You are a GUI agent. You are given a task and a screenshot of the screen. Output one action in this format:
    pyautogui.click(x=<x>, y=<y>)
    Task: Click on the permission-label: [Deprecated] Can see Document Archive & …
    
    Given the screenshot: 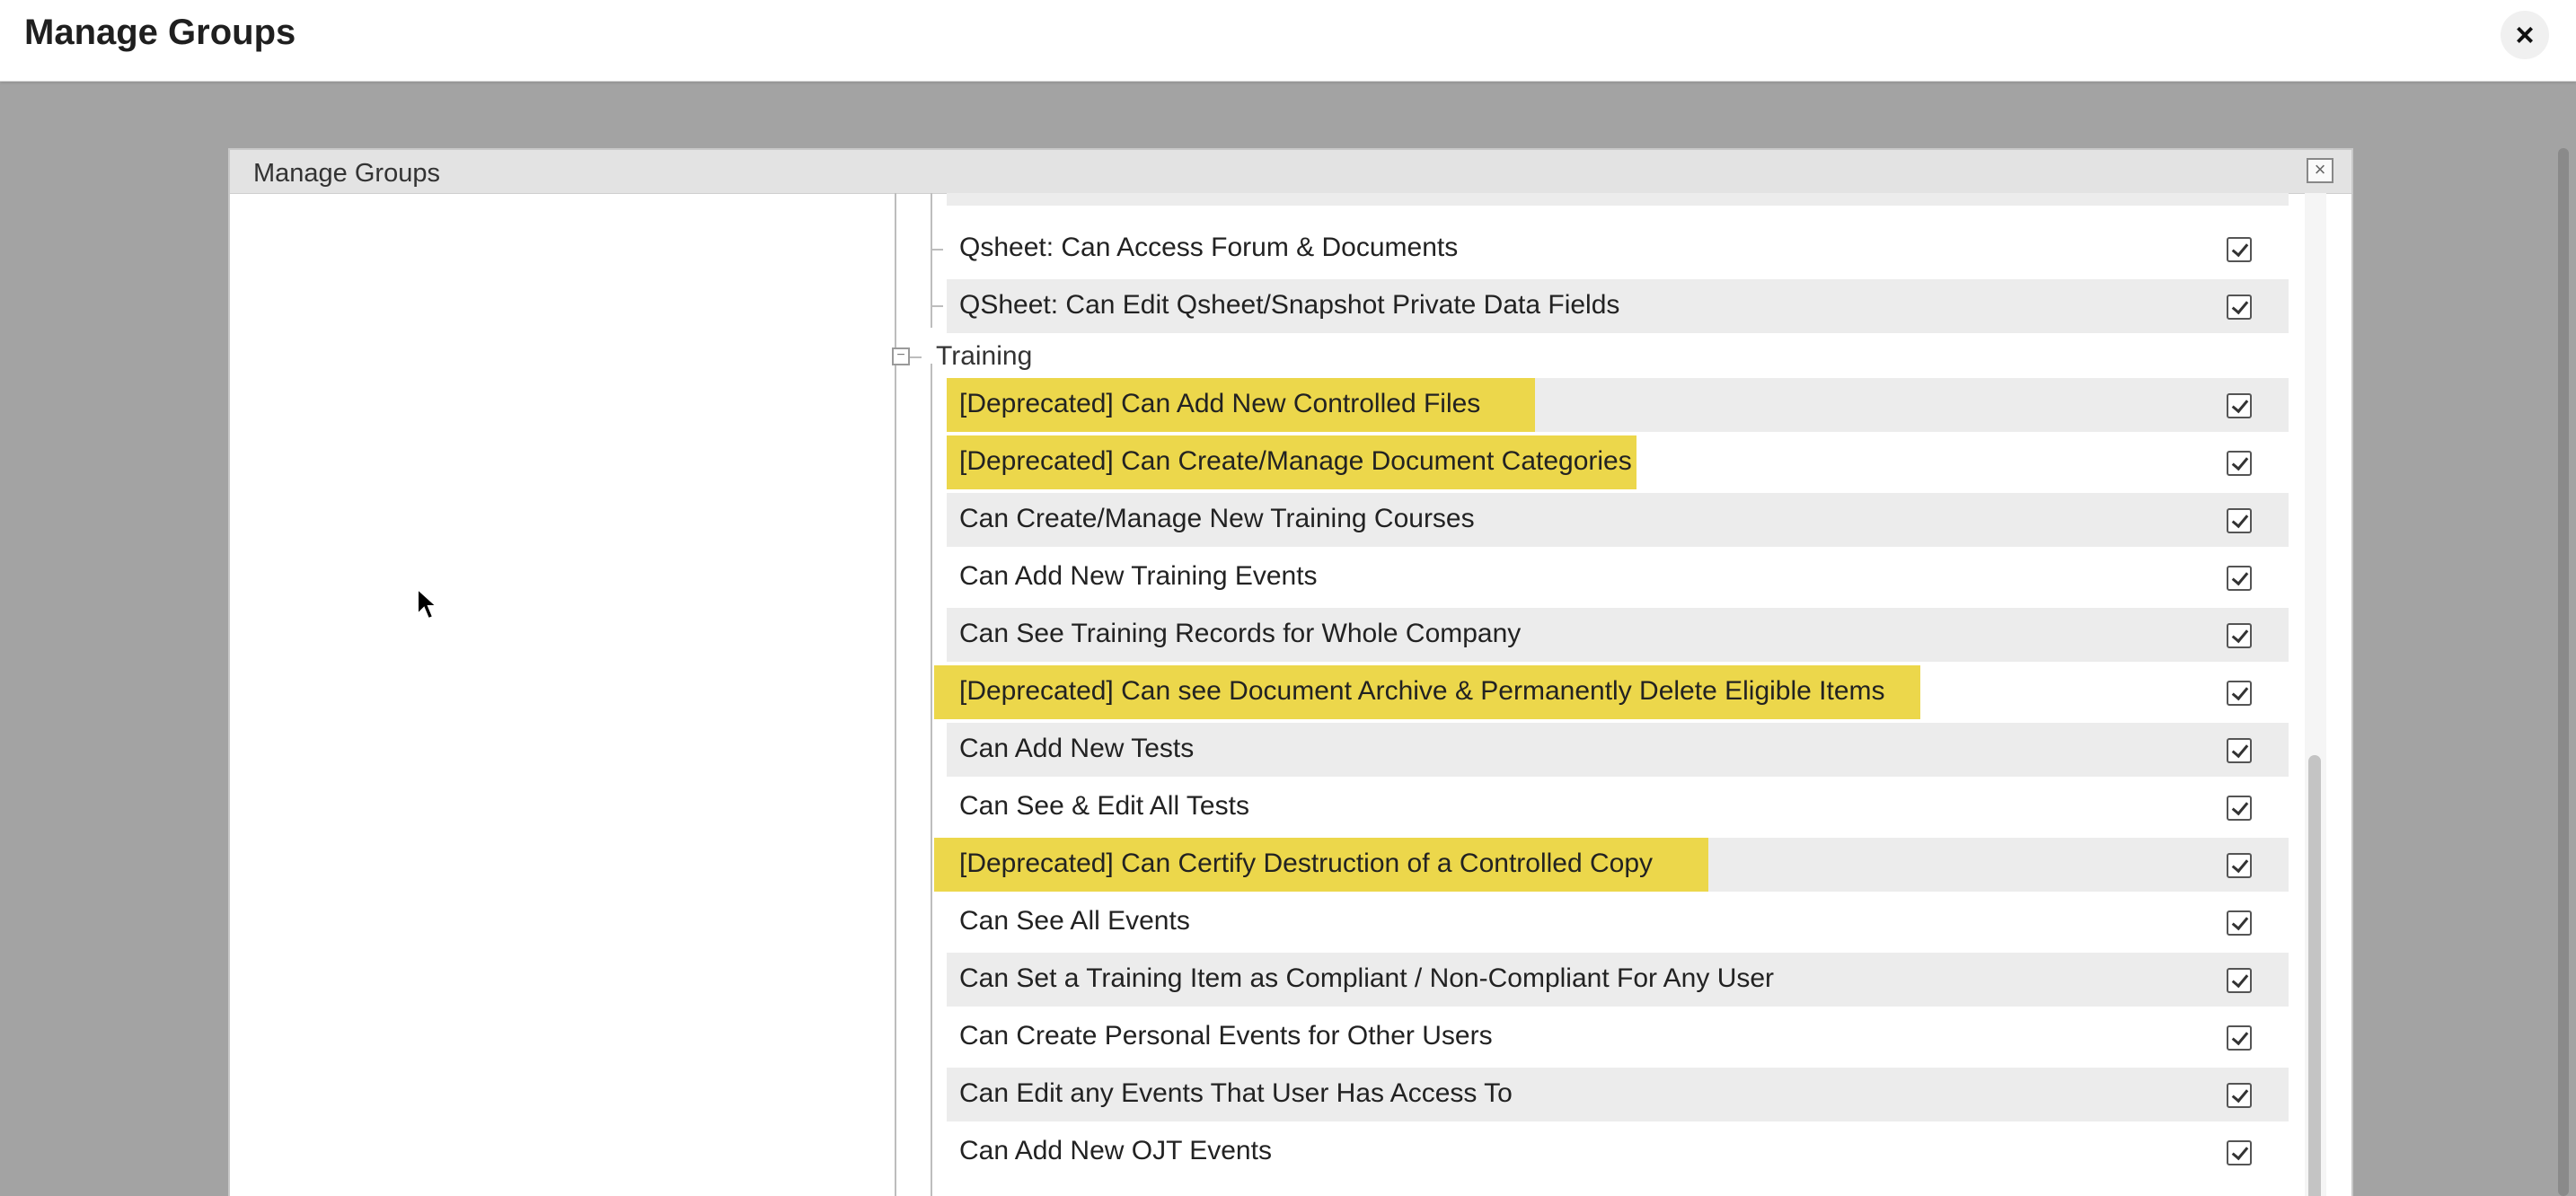 What is the action you would take?
    pyautogui.click(x=1422, y=691)
    